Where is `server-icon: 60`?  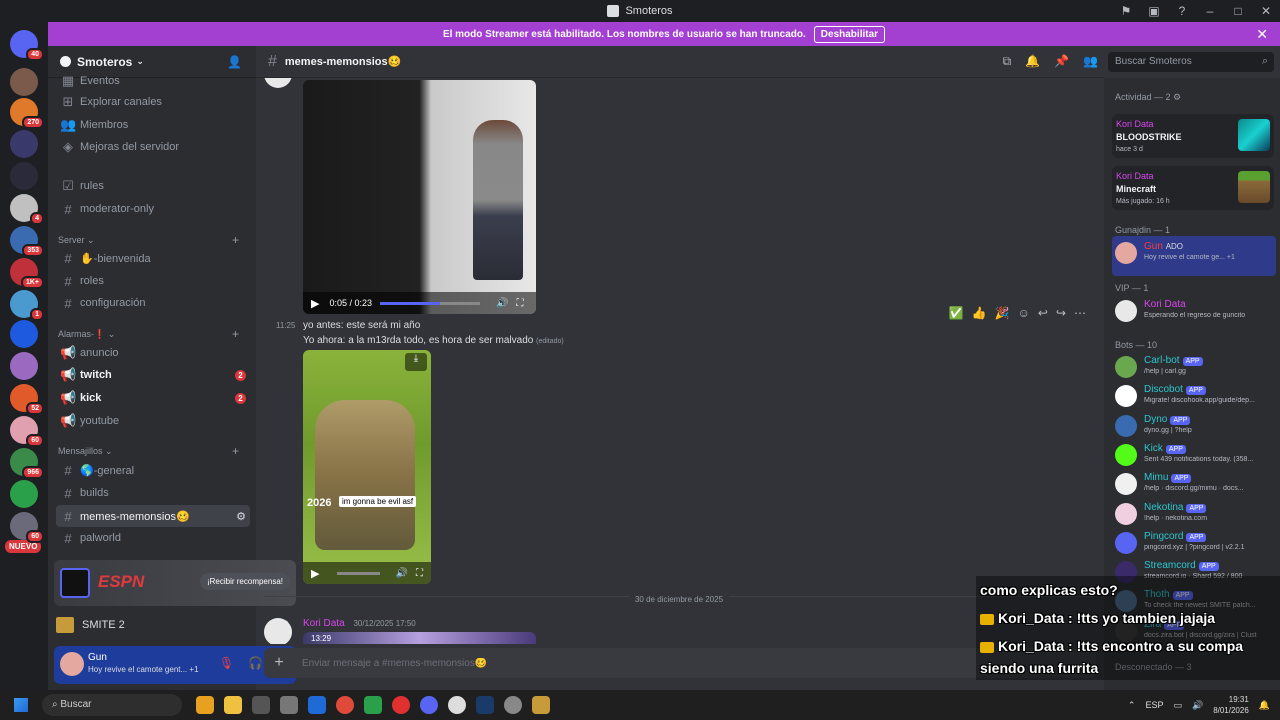 server-icon: 60 is located at coordinates (27, 431).